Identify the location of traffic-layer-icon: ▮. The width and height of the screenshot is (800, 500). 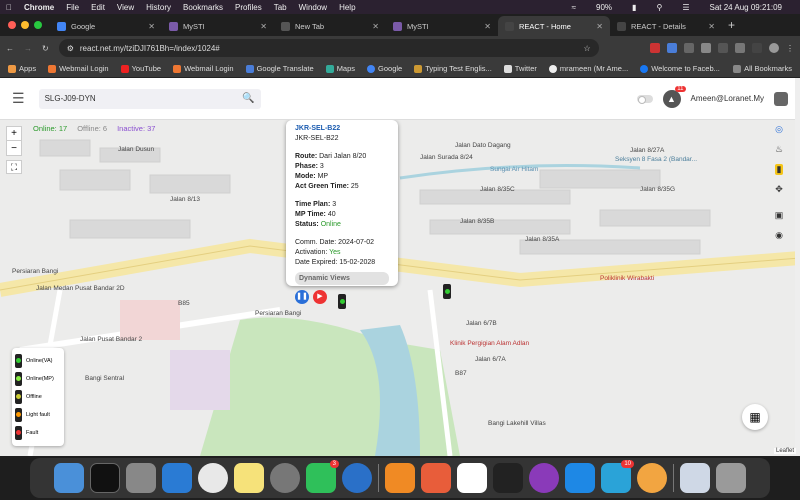
(779, 169).